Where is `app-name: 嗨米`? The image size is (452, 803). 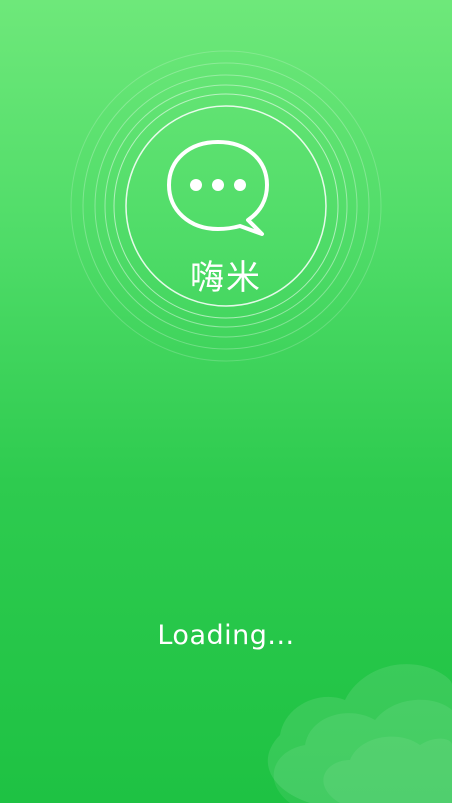
app-name: 嗨米 is located at coordinates (226, 278).